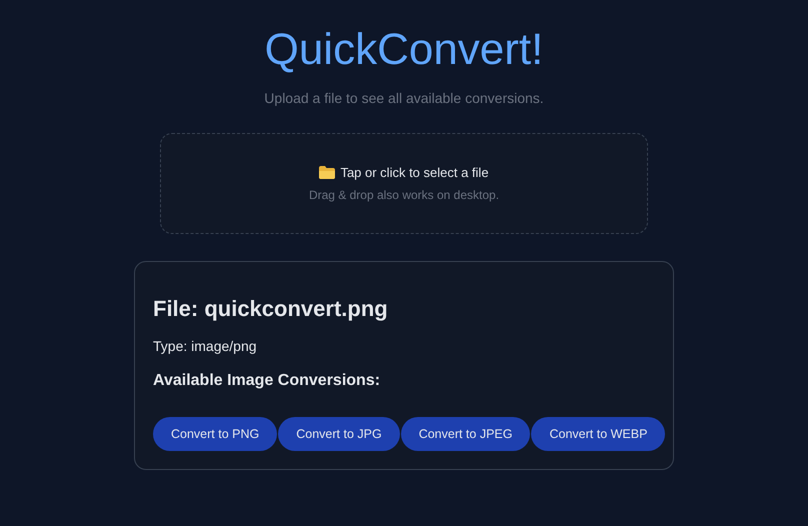 The height and width of the screenshot is (526, 808). What do you see at coordinates (404, 50) in the screenshot?
I see `app-title: QuickConvert!` at bounding box center [404, 50].